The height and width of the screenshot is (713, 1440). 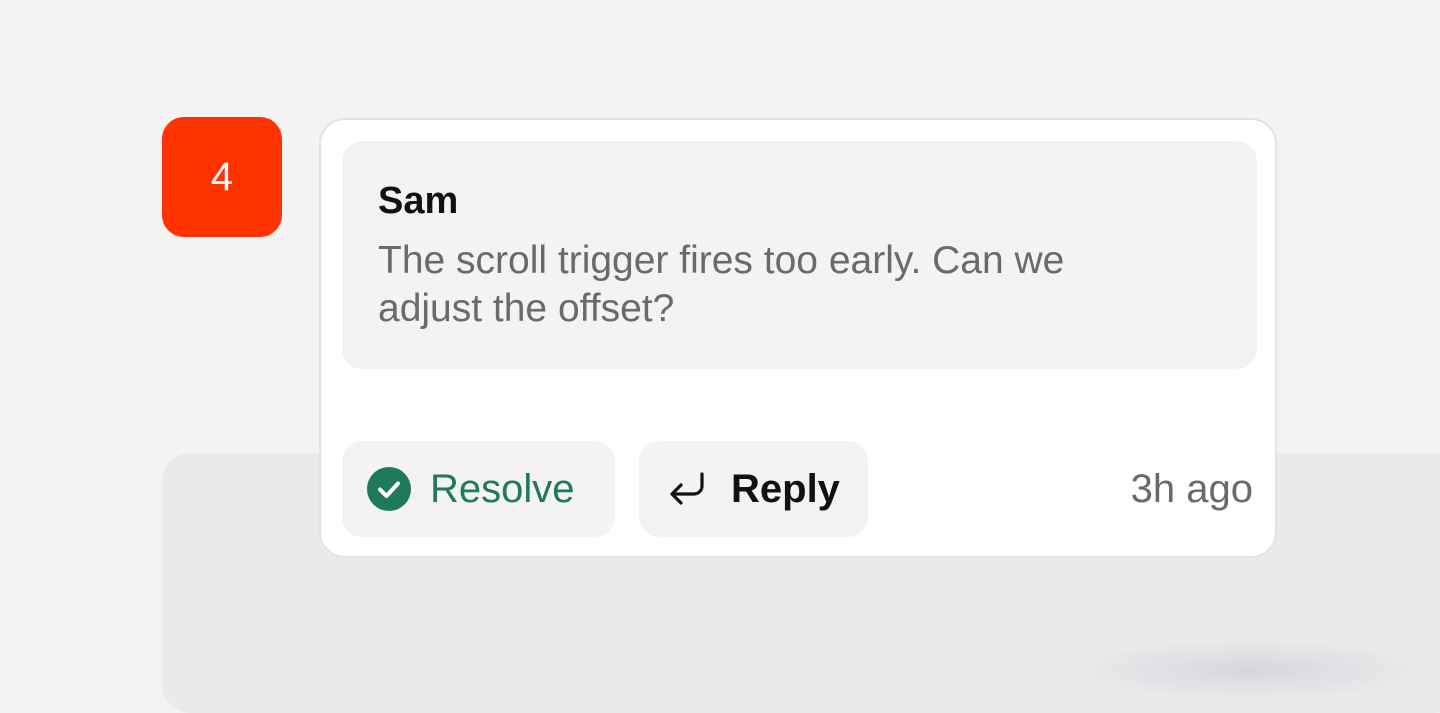 What do you see at coordinates (1250, 670) in the screenshot?
I see `background-glow` at bounding box center [1250, 670].